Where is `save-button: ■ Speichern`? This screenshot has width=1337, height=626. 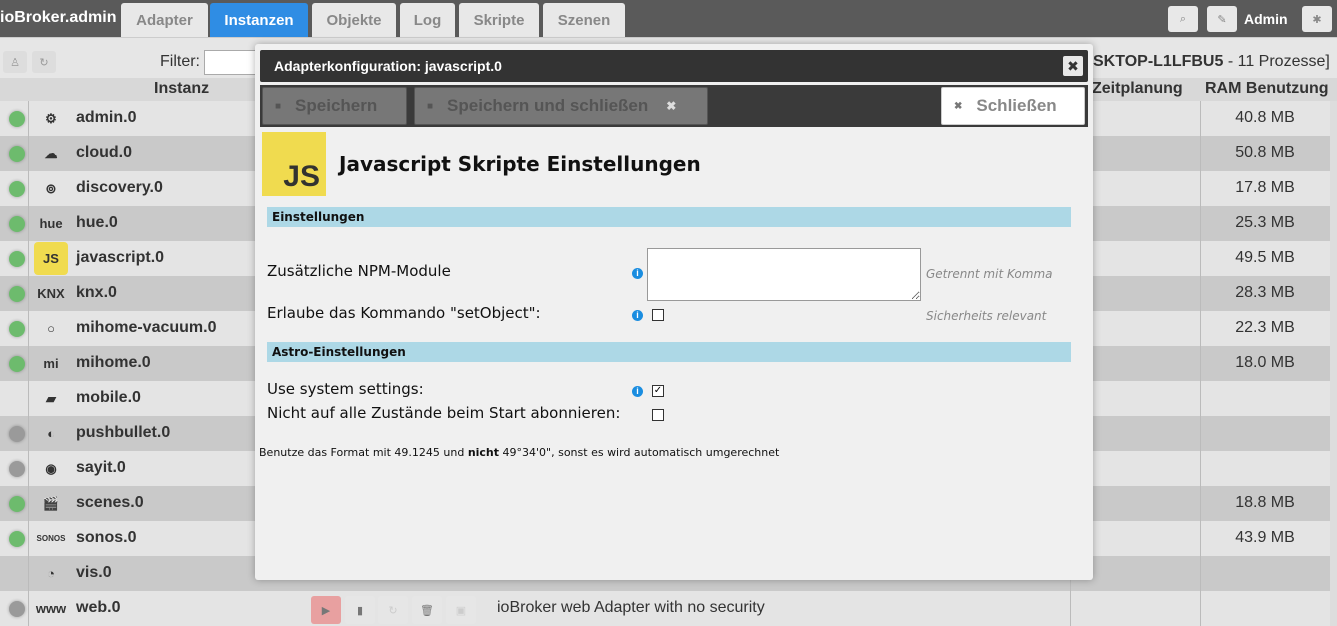
save-button: ■ Speichern is located at coordinates (334, 106).